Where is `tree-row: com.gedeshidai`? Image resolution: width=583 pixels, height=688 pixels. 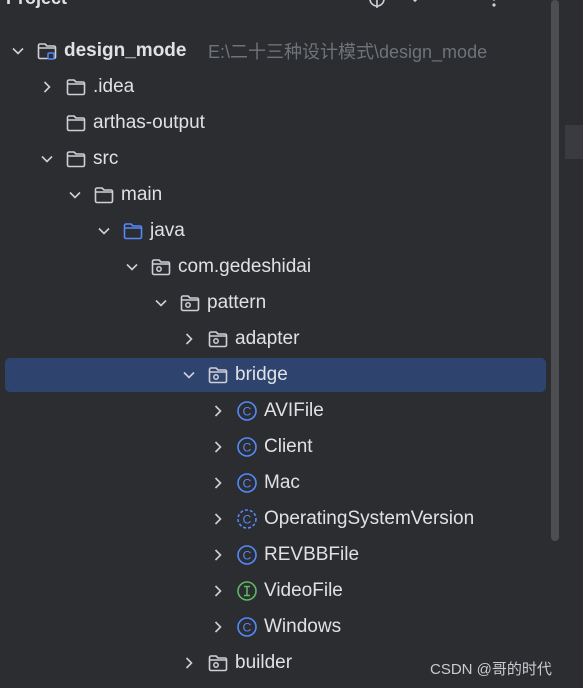
tree-row: com.gedeshidai is located at coordinates (274, 267).